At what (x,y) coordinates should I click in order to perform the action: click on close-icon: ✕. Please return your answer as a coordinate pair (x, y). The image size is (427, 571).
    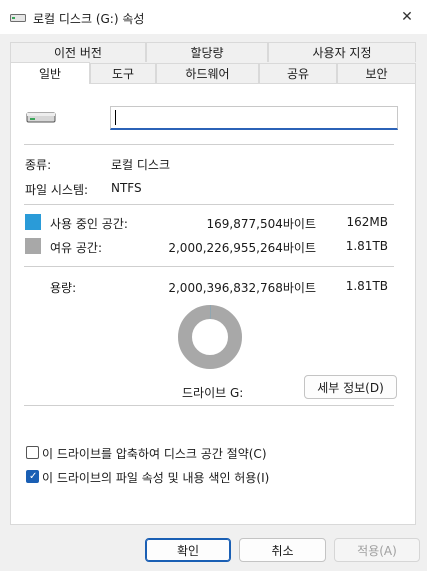
    Looking at the image, I should click on (407, 17).